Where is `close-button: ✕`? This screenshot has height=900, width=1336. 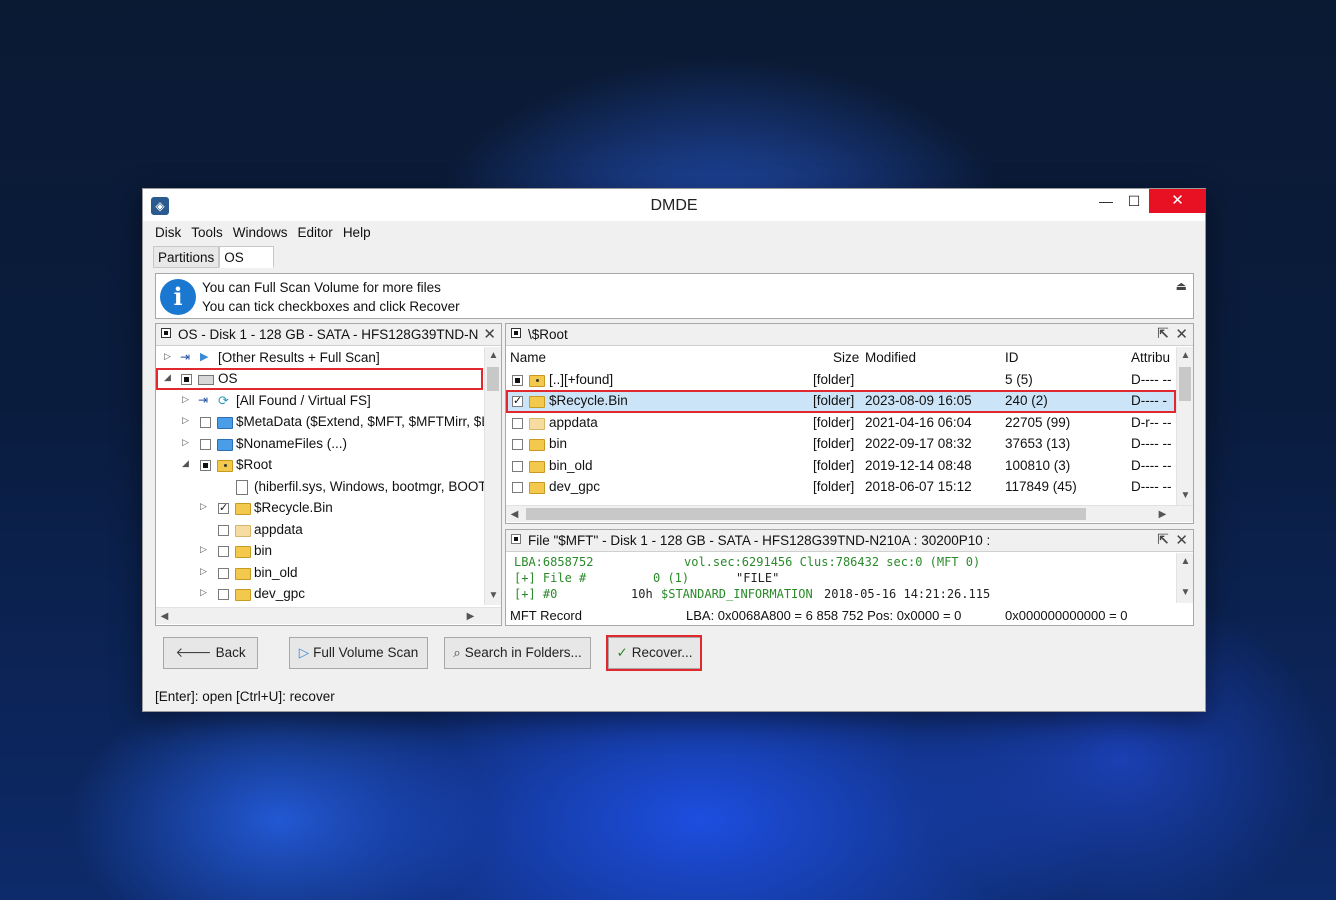 close-button: ✕ is located at coordinates (1177, 201).